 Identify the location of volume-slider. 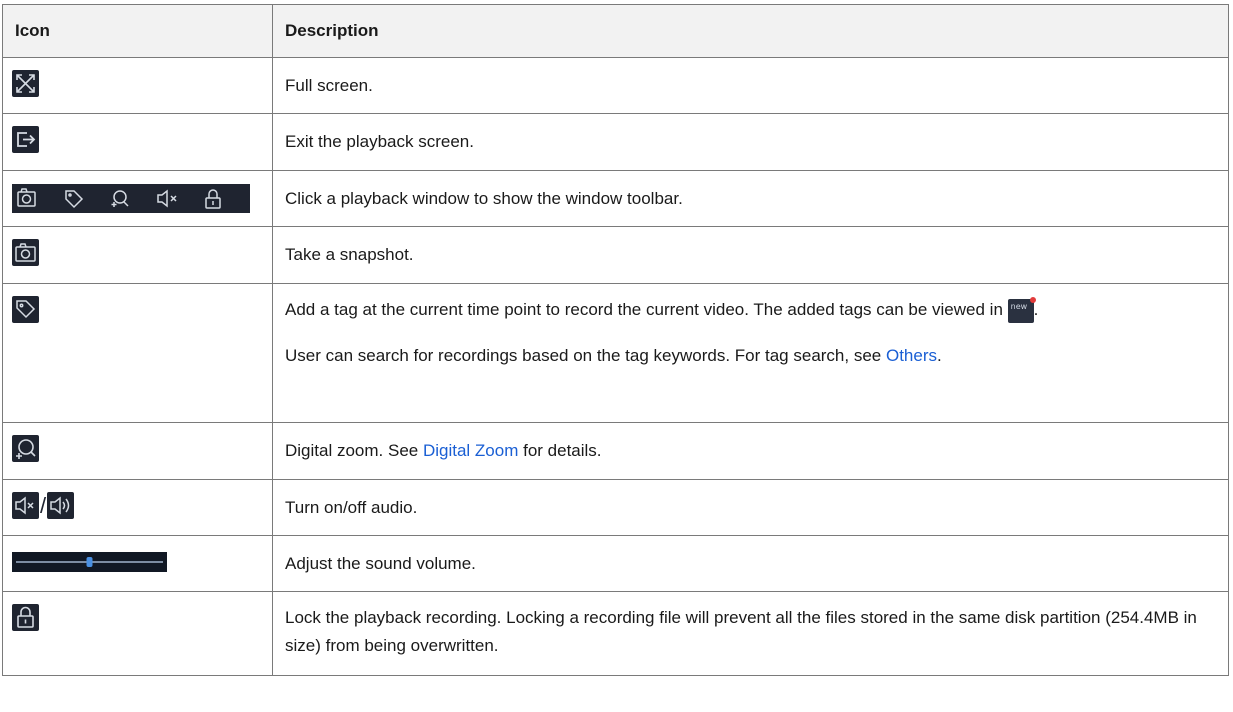
(89, 562).